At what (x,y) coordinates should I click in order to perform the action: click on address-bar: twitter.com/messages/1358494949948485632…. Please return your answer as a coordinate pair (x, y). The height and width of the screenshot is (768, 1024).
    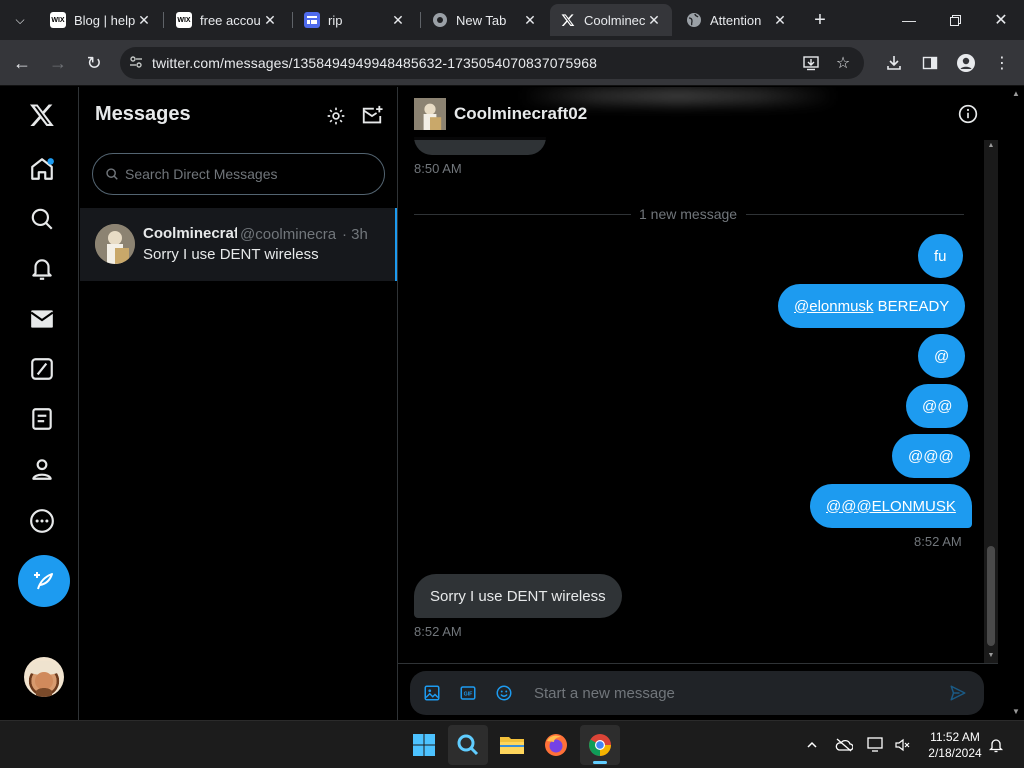
    Looking at the image, I should click on (492, 63).